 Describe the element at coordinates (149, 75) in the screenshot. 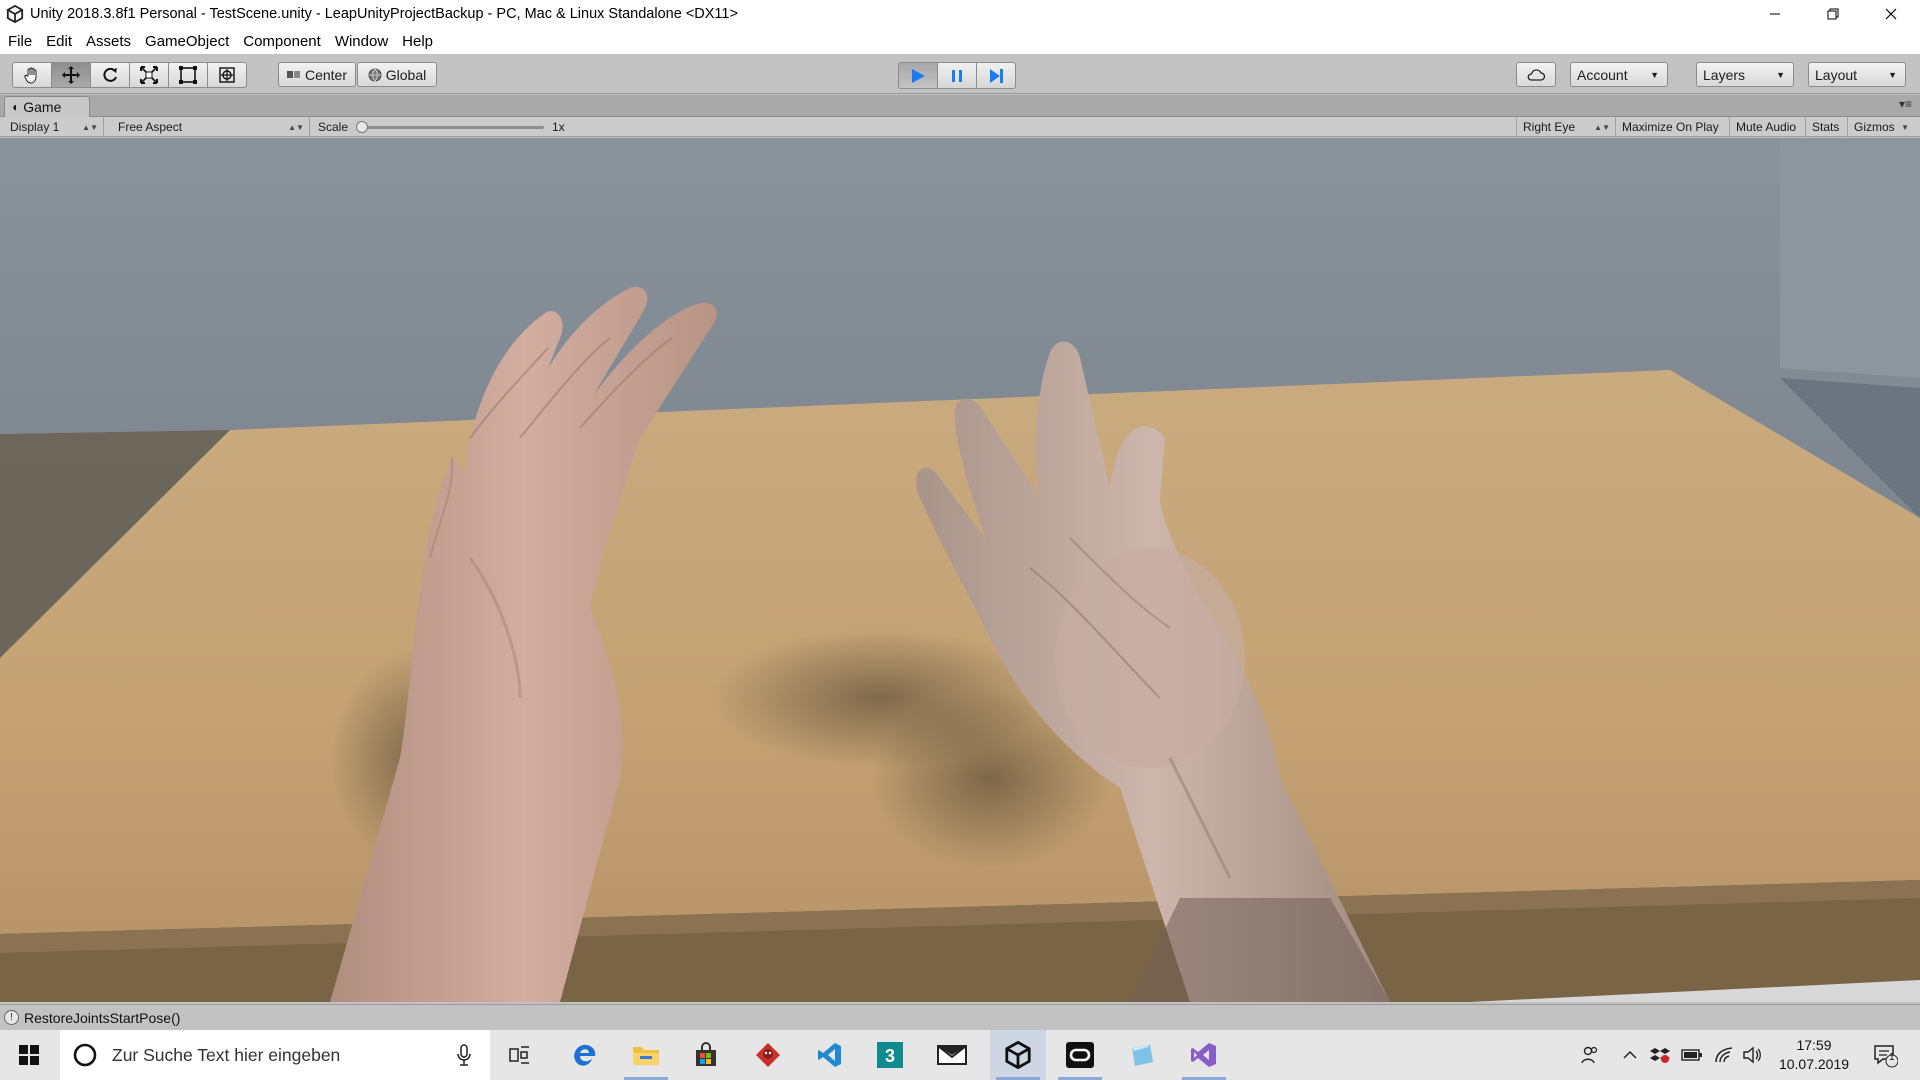

I see `scale-tool-button` at that location.